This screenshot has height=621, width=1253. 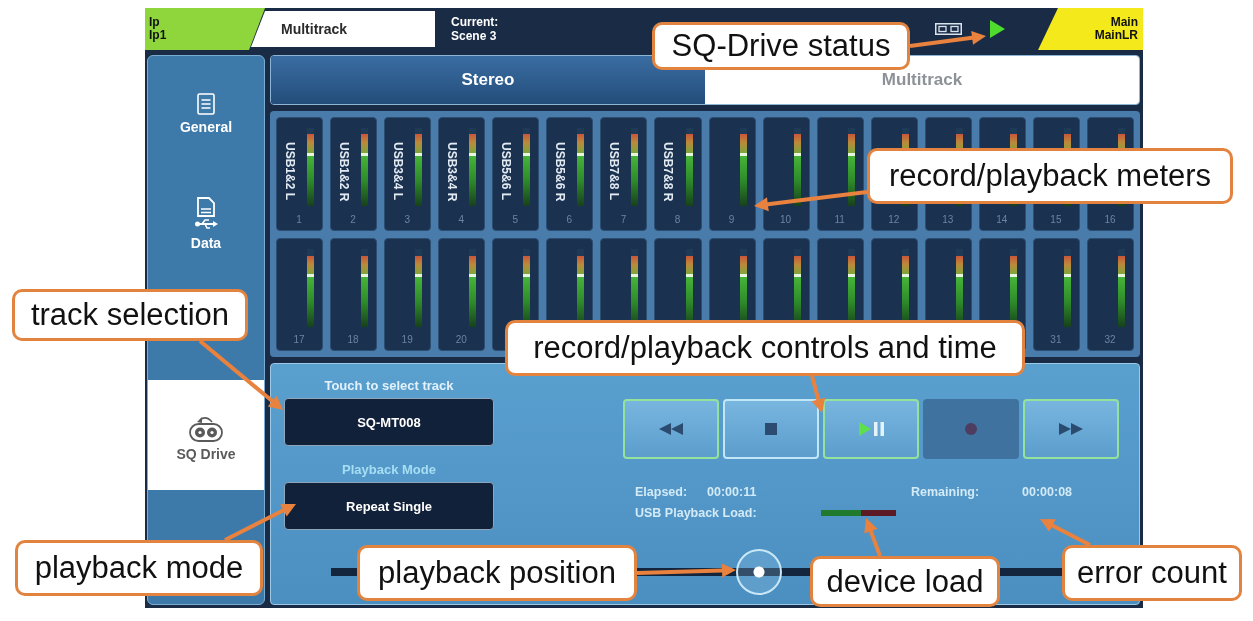 I want to click on scene-label: Current:, so click(x=475, y=22).